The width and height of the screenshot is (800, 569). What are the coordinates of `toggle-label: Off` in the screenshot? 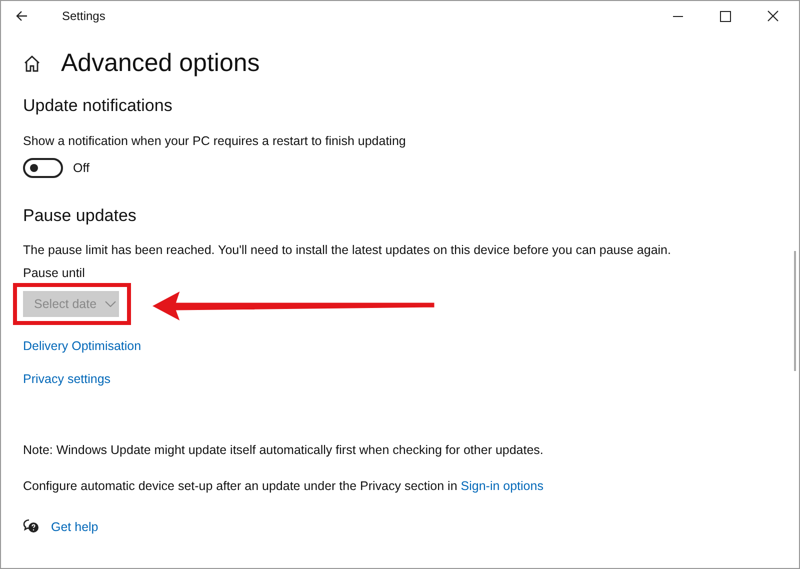 It's located at (81, 168).